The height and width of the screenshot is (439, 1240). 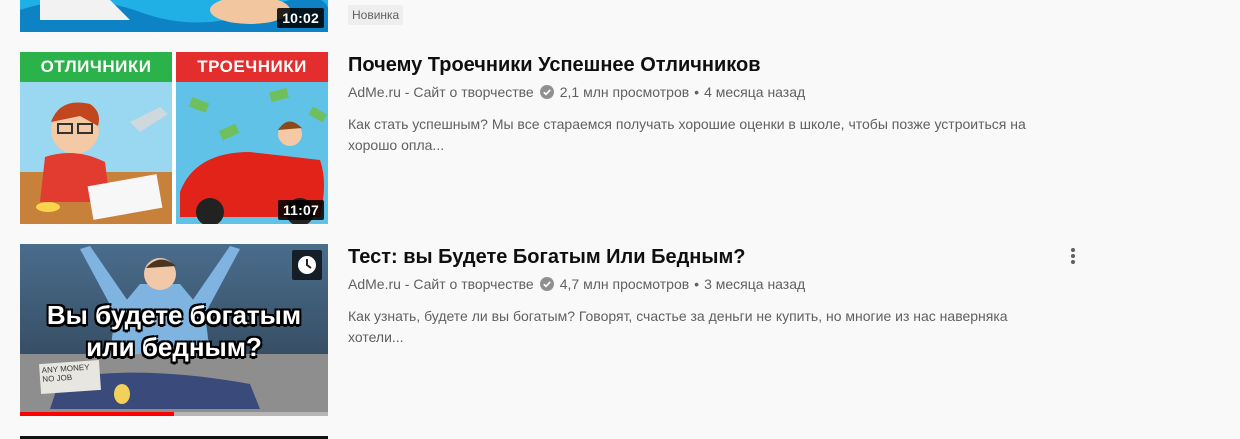 What do you see at coordinates (96, 66) in the screenshot?
I see `thumbnail-label-left: ОТЛИЧНИКИ` at bounding box center [96, 66].